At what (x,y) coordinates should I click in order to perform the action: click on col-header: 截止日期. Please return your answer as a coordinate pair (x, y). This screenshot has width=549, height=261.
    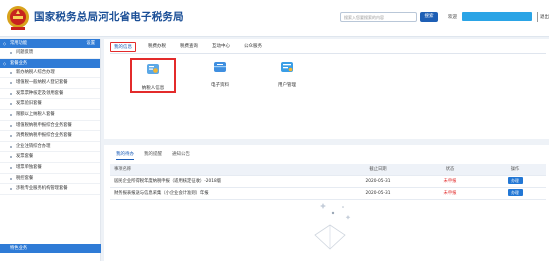
    Looking at the image, I should click on (378, 169).